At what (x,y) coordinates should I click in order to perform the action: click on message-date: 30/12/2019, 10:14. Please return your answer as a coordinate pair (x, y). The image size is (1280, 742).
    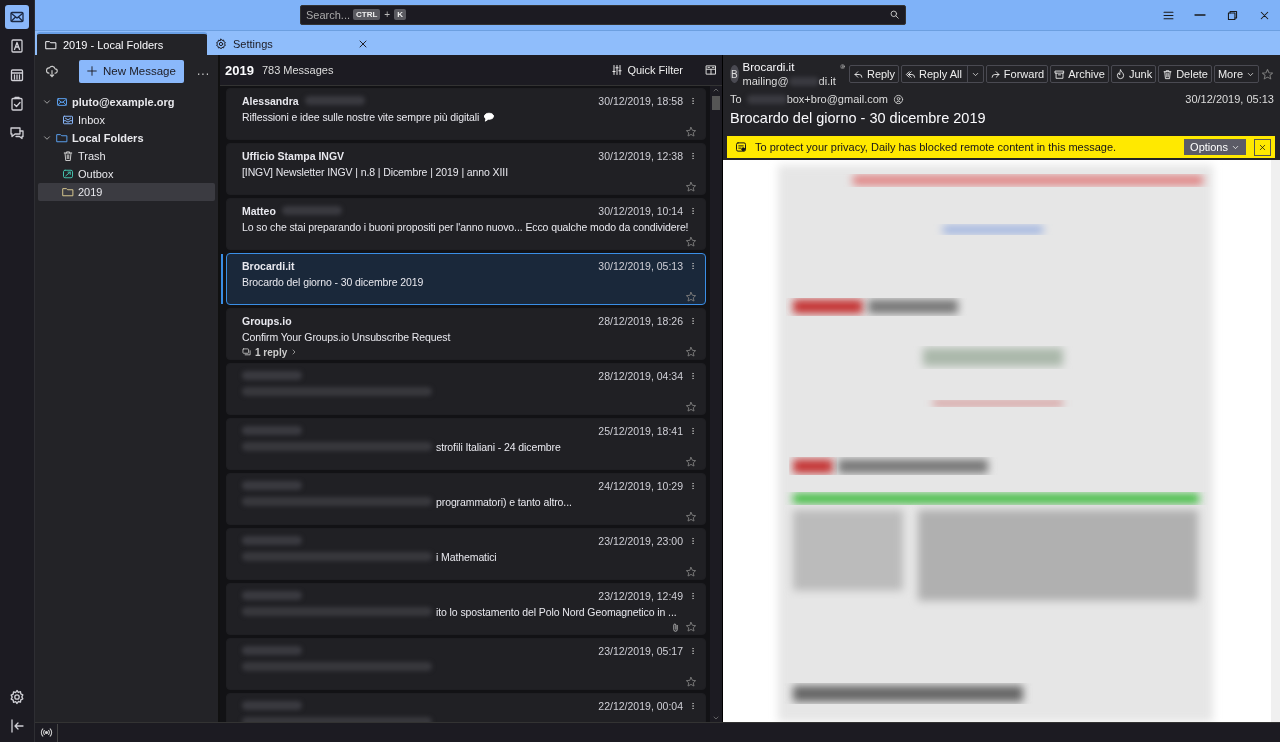
    Looking at the image, I should click on (640, 210).